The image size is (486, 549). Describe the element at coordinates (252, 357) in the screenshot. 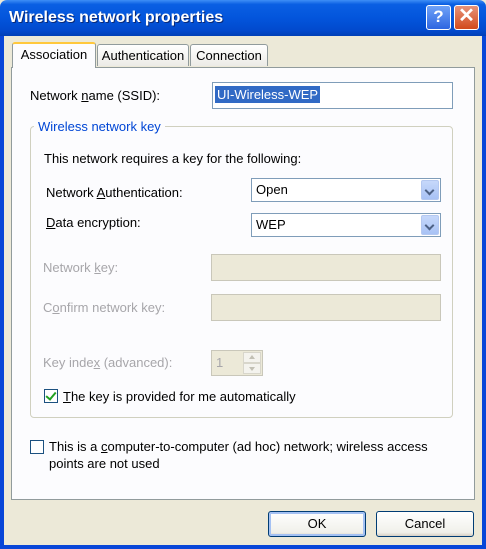

I see `spin-up-icon` at that location.